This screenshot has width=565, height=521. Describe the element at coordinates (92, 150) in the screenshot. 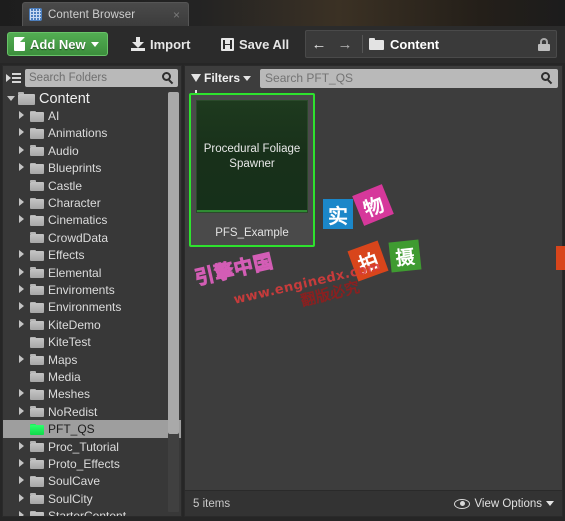

I see `sidebar-item-audio: Audio` at that location.